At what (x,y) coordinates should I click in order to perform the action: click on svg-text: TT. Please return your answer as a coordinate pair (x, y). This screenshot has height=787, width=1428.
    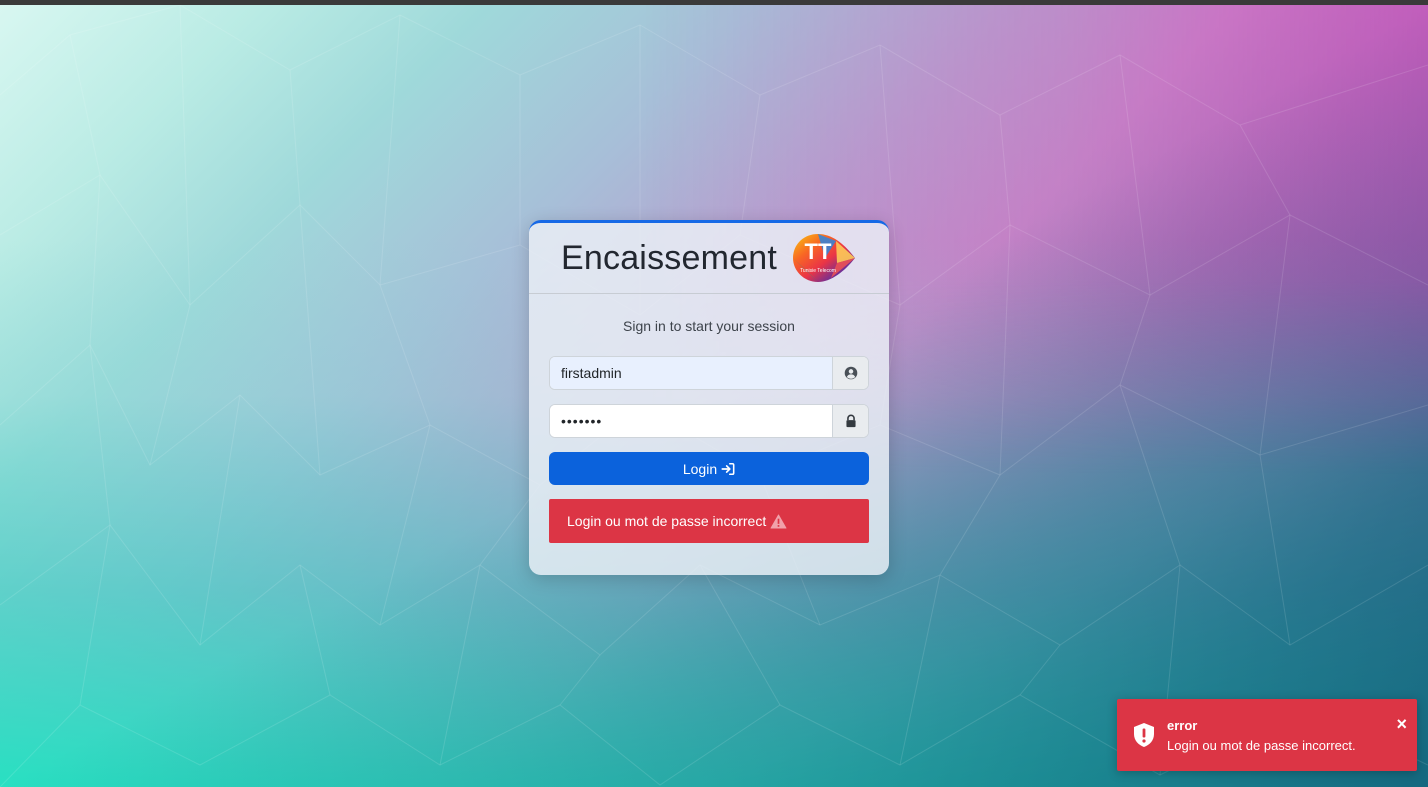
    Looking at the image, I should click on (818, 251).